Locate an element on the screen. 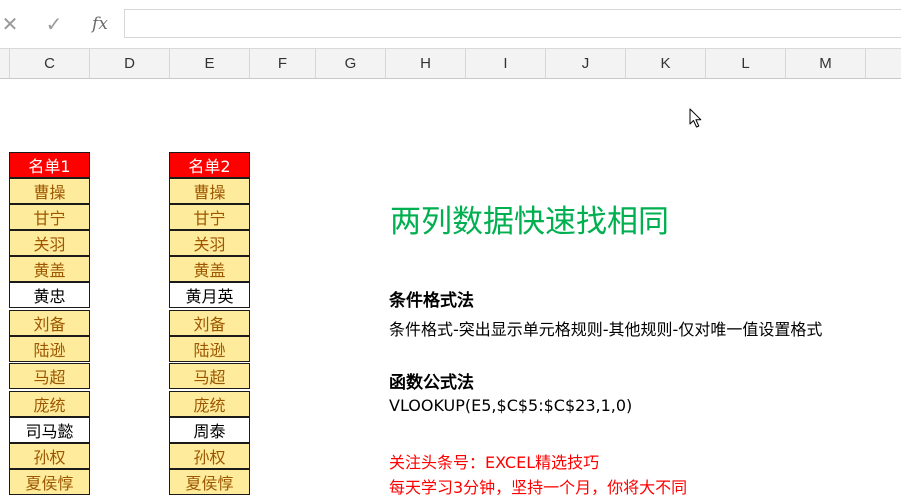  list-1-cell: 黄忠 is located at coordinates (49, 295).